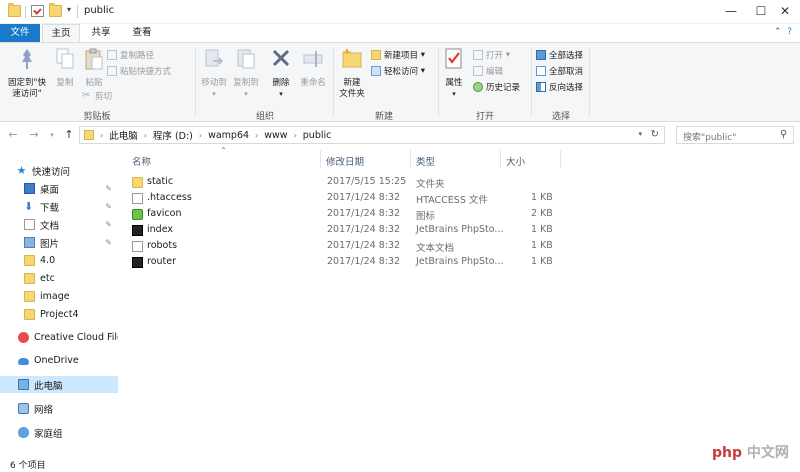 Image resolution: width=800 pixels, height=472 pixels. Describe the element at coordinates (101, 33) in the screenshot. I see `tab-share: 共享` at that location.